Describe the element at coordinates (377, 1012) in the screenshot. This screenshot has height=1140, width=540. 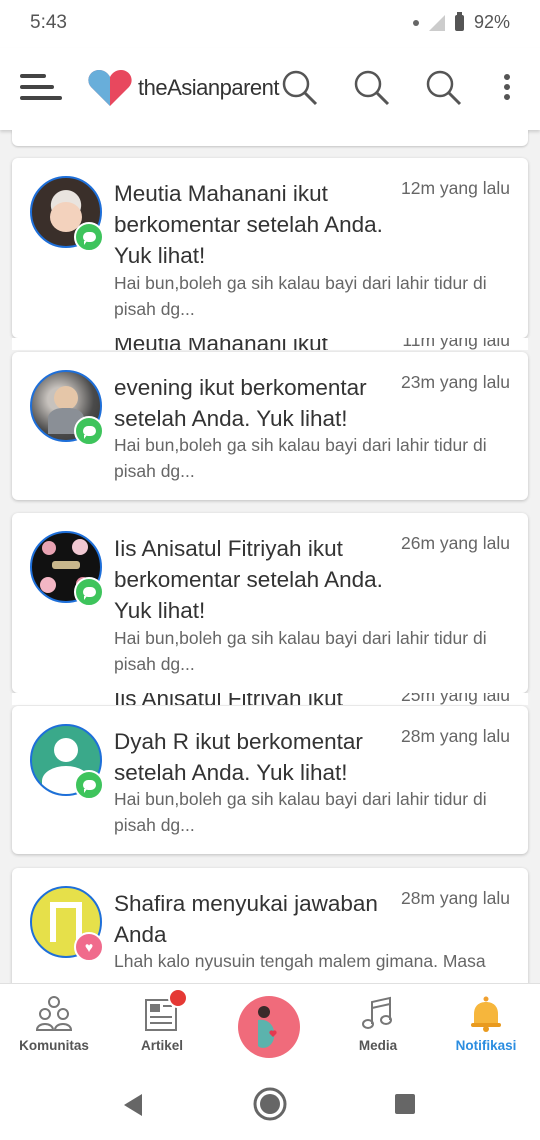
I see `music-icon` at that location.